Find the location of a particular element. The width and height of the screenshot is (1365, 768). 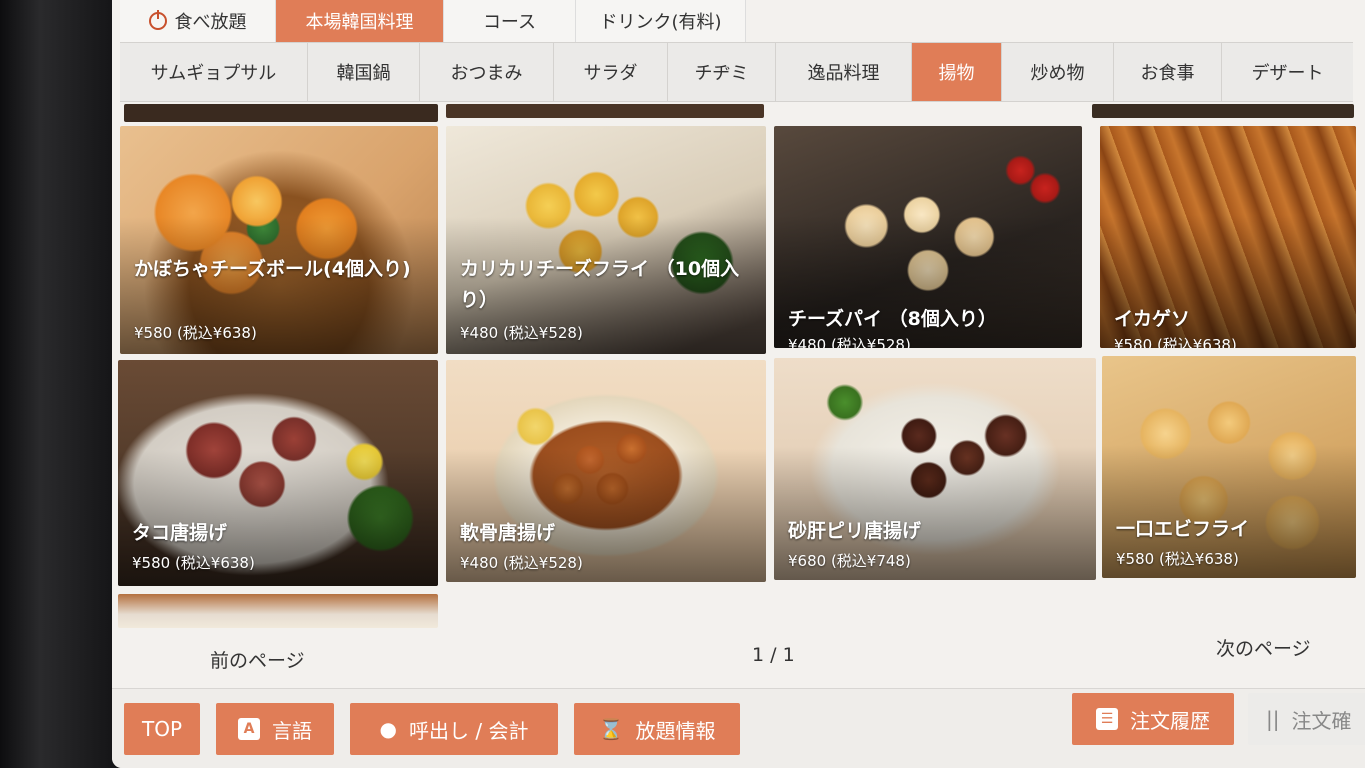

item-name: イカゲソ is located at coordinates (1152, 319).